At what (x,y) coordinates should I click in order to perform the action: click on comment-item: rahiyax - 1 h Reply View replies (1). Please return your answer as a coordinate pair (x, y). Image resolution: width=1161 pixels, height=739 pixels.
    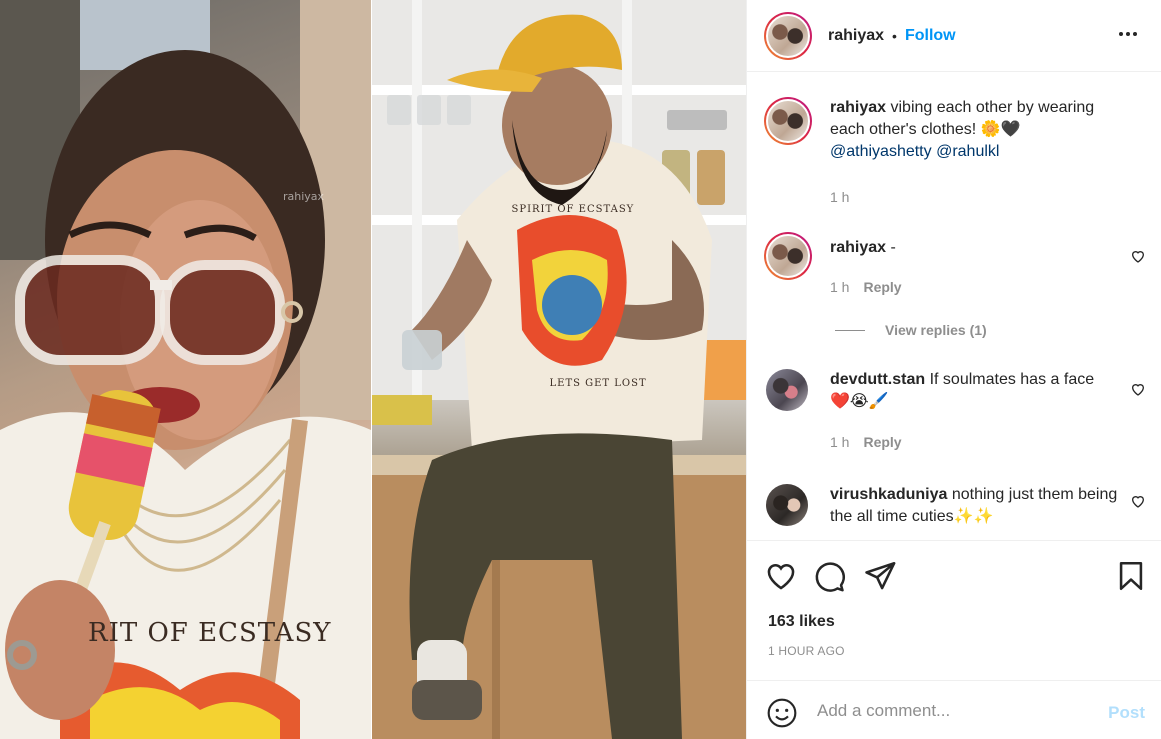
    Looking at the image, I should click on (959, 292).